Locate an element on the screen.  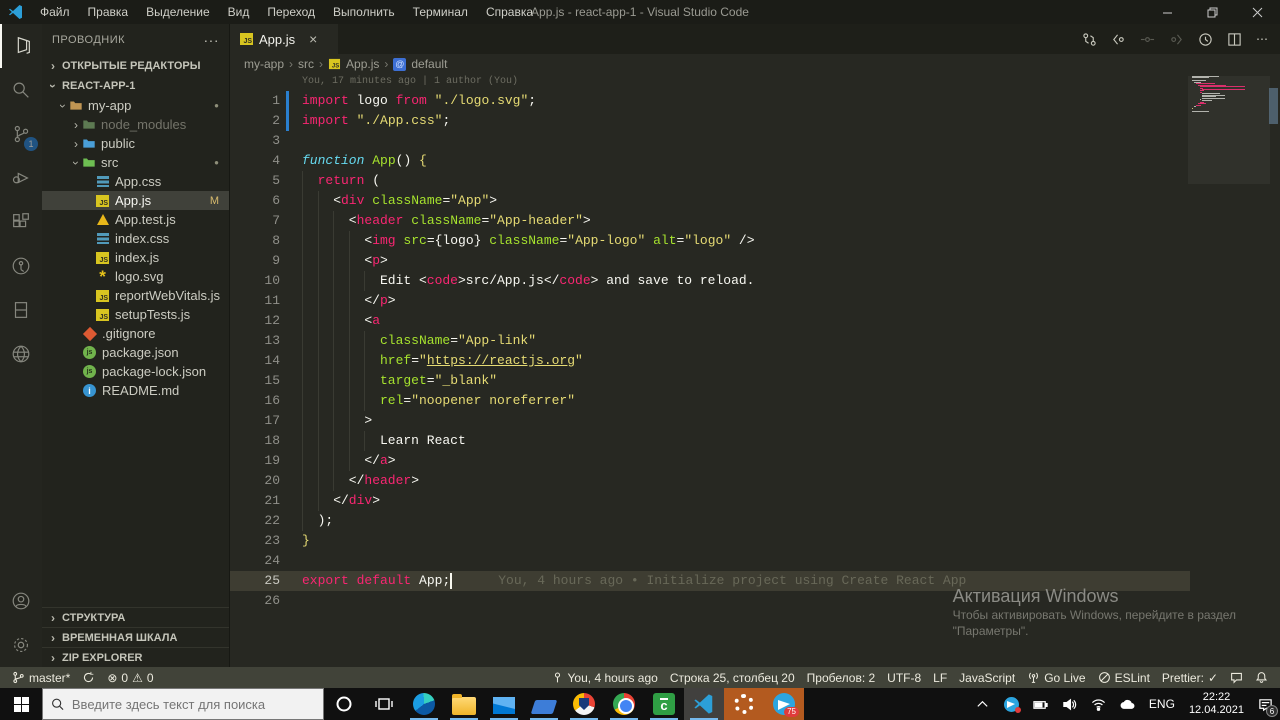
language-indicator: ENG is located at coordinates (1162, 704).